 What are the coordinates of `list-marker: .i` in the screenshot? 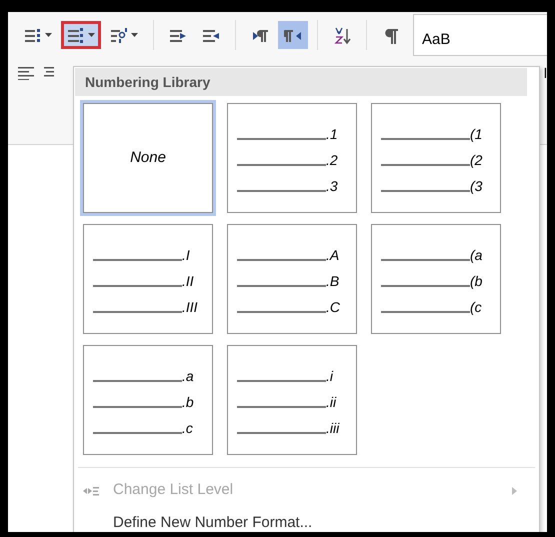 It's located at (329, 376).